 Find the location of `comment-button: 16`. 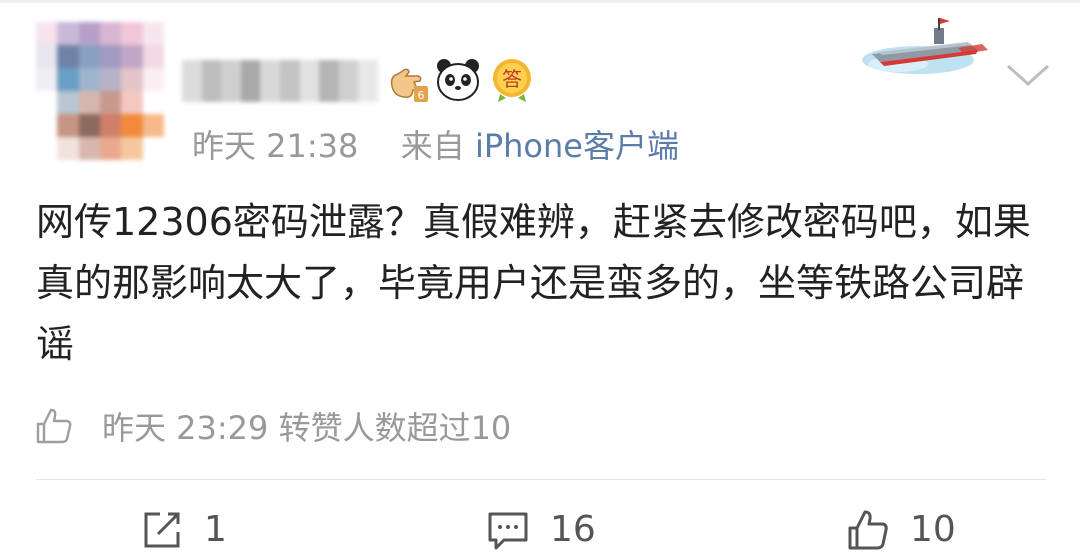

comment-button: 16 is located at coordinates (541, 530).